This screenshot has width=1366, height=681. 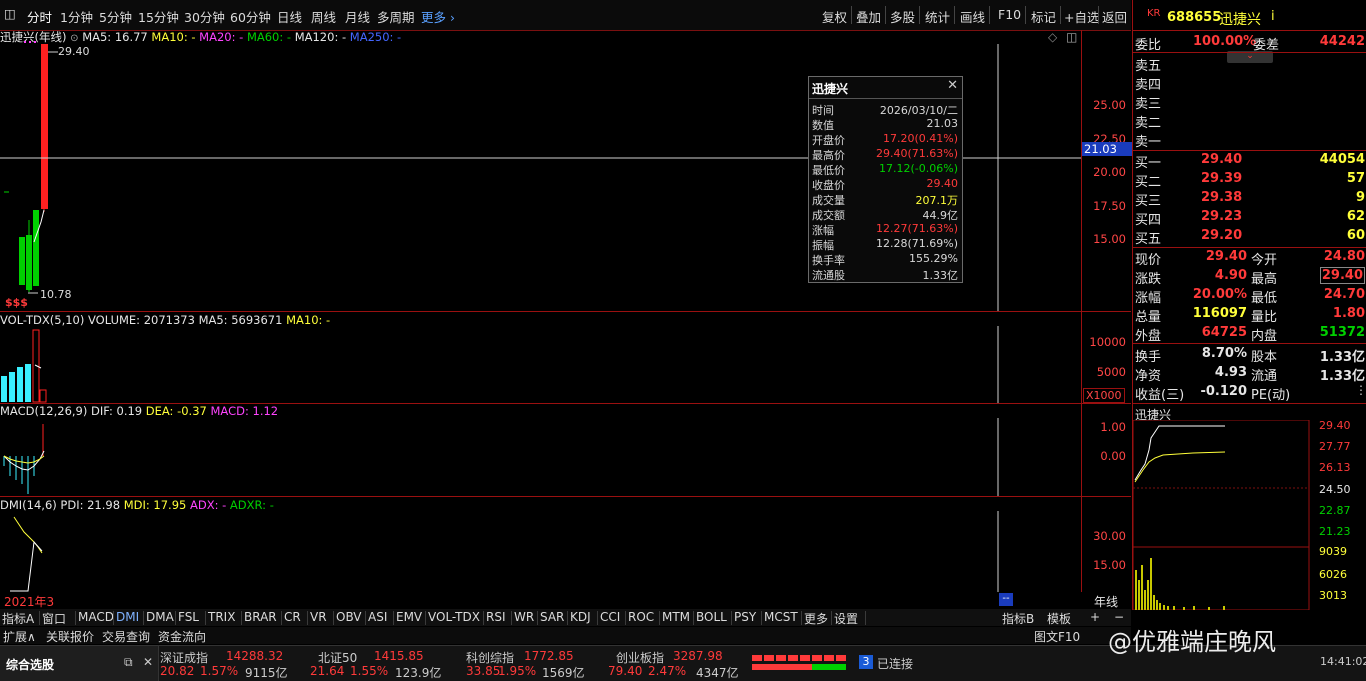 I want to click on tab-30min: 30分钟, so click(x=204, y=16).